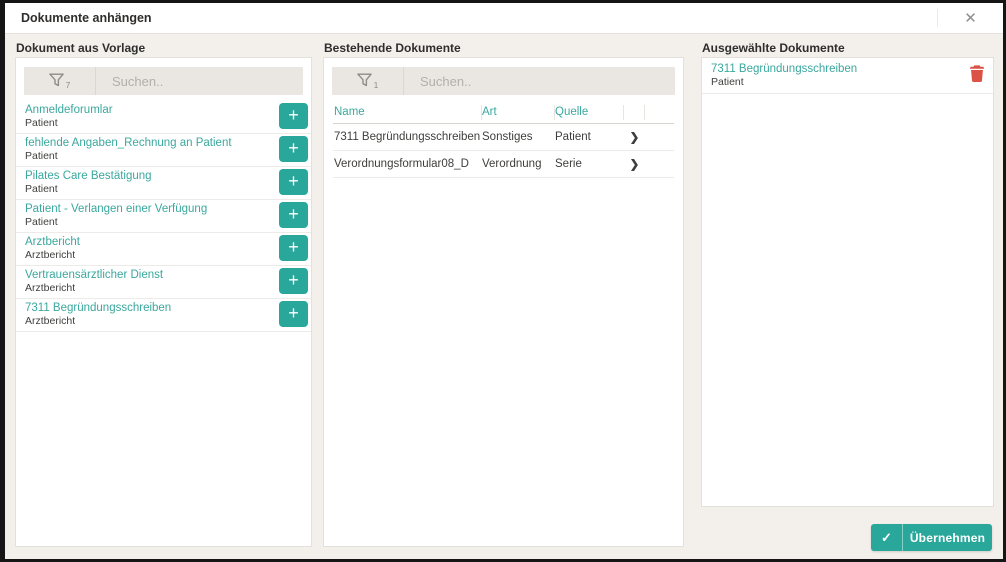 The height and width of the screenshot is (562, 1006). Describe the element at coordinates (539, 81) in the screenshot. I see `existing-search-input` at that location.